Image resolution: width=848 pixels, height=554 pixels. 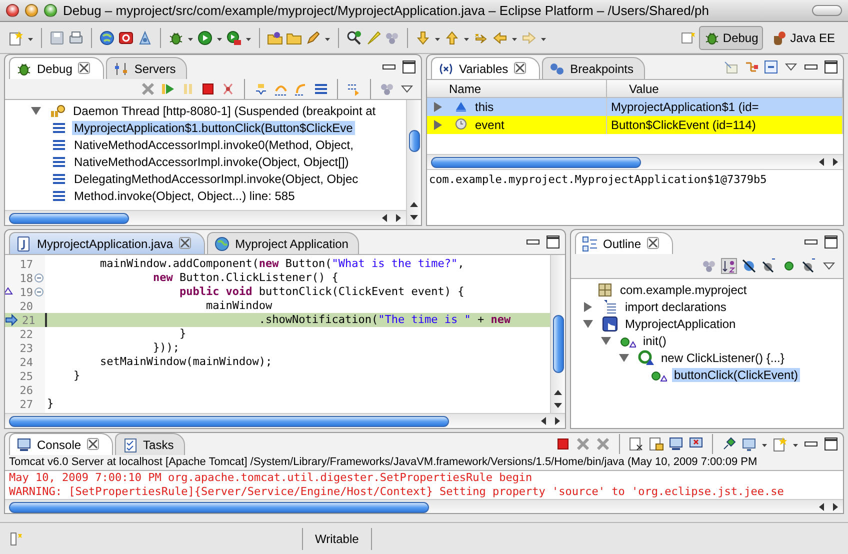 I want to click on hide-static-icon, so click(x=769, y=266).